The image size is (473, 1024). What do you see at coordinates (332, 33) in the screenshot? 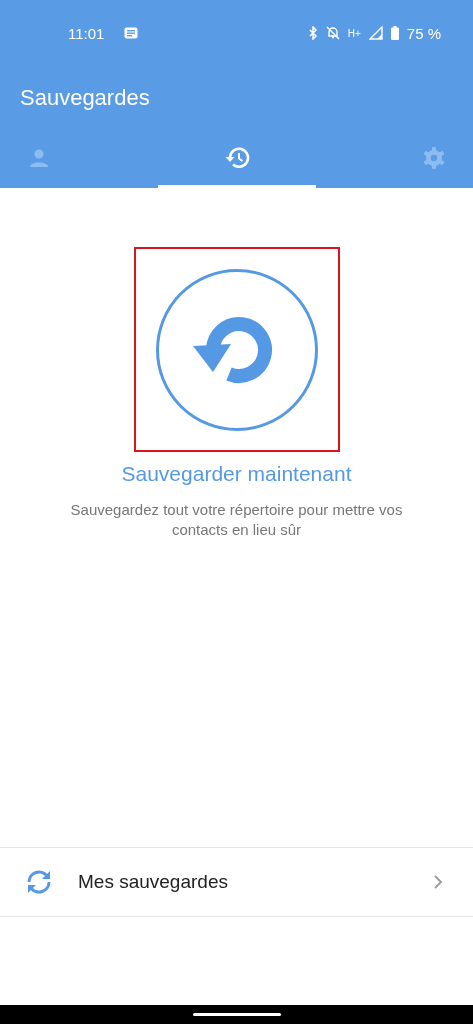
I see `bell-off-icon` at bounding box center [332, 33].